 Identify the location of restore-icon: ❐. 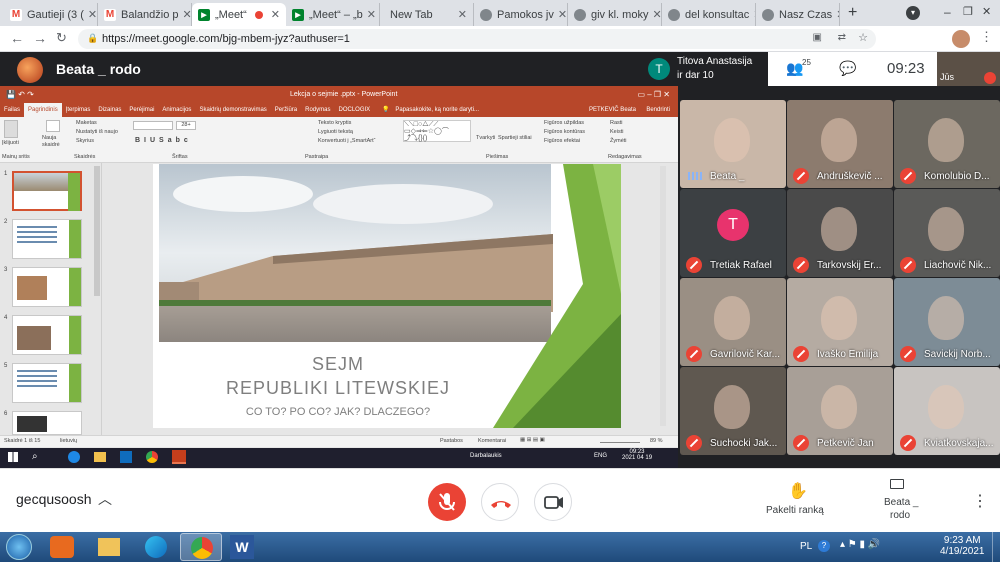
(968, 11).